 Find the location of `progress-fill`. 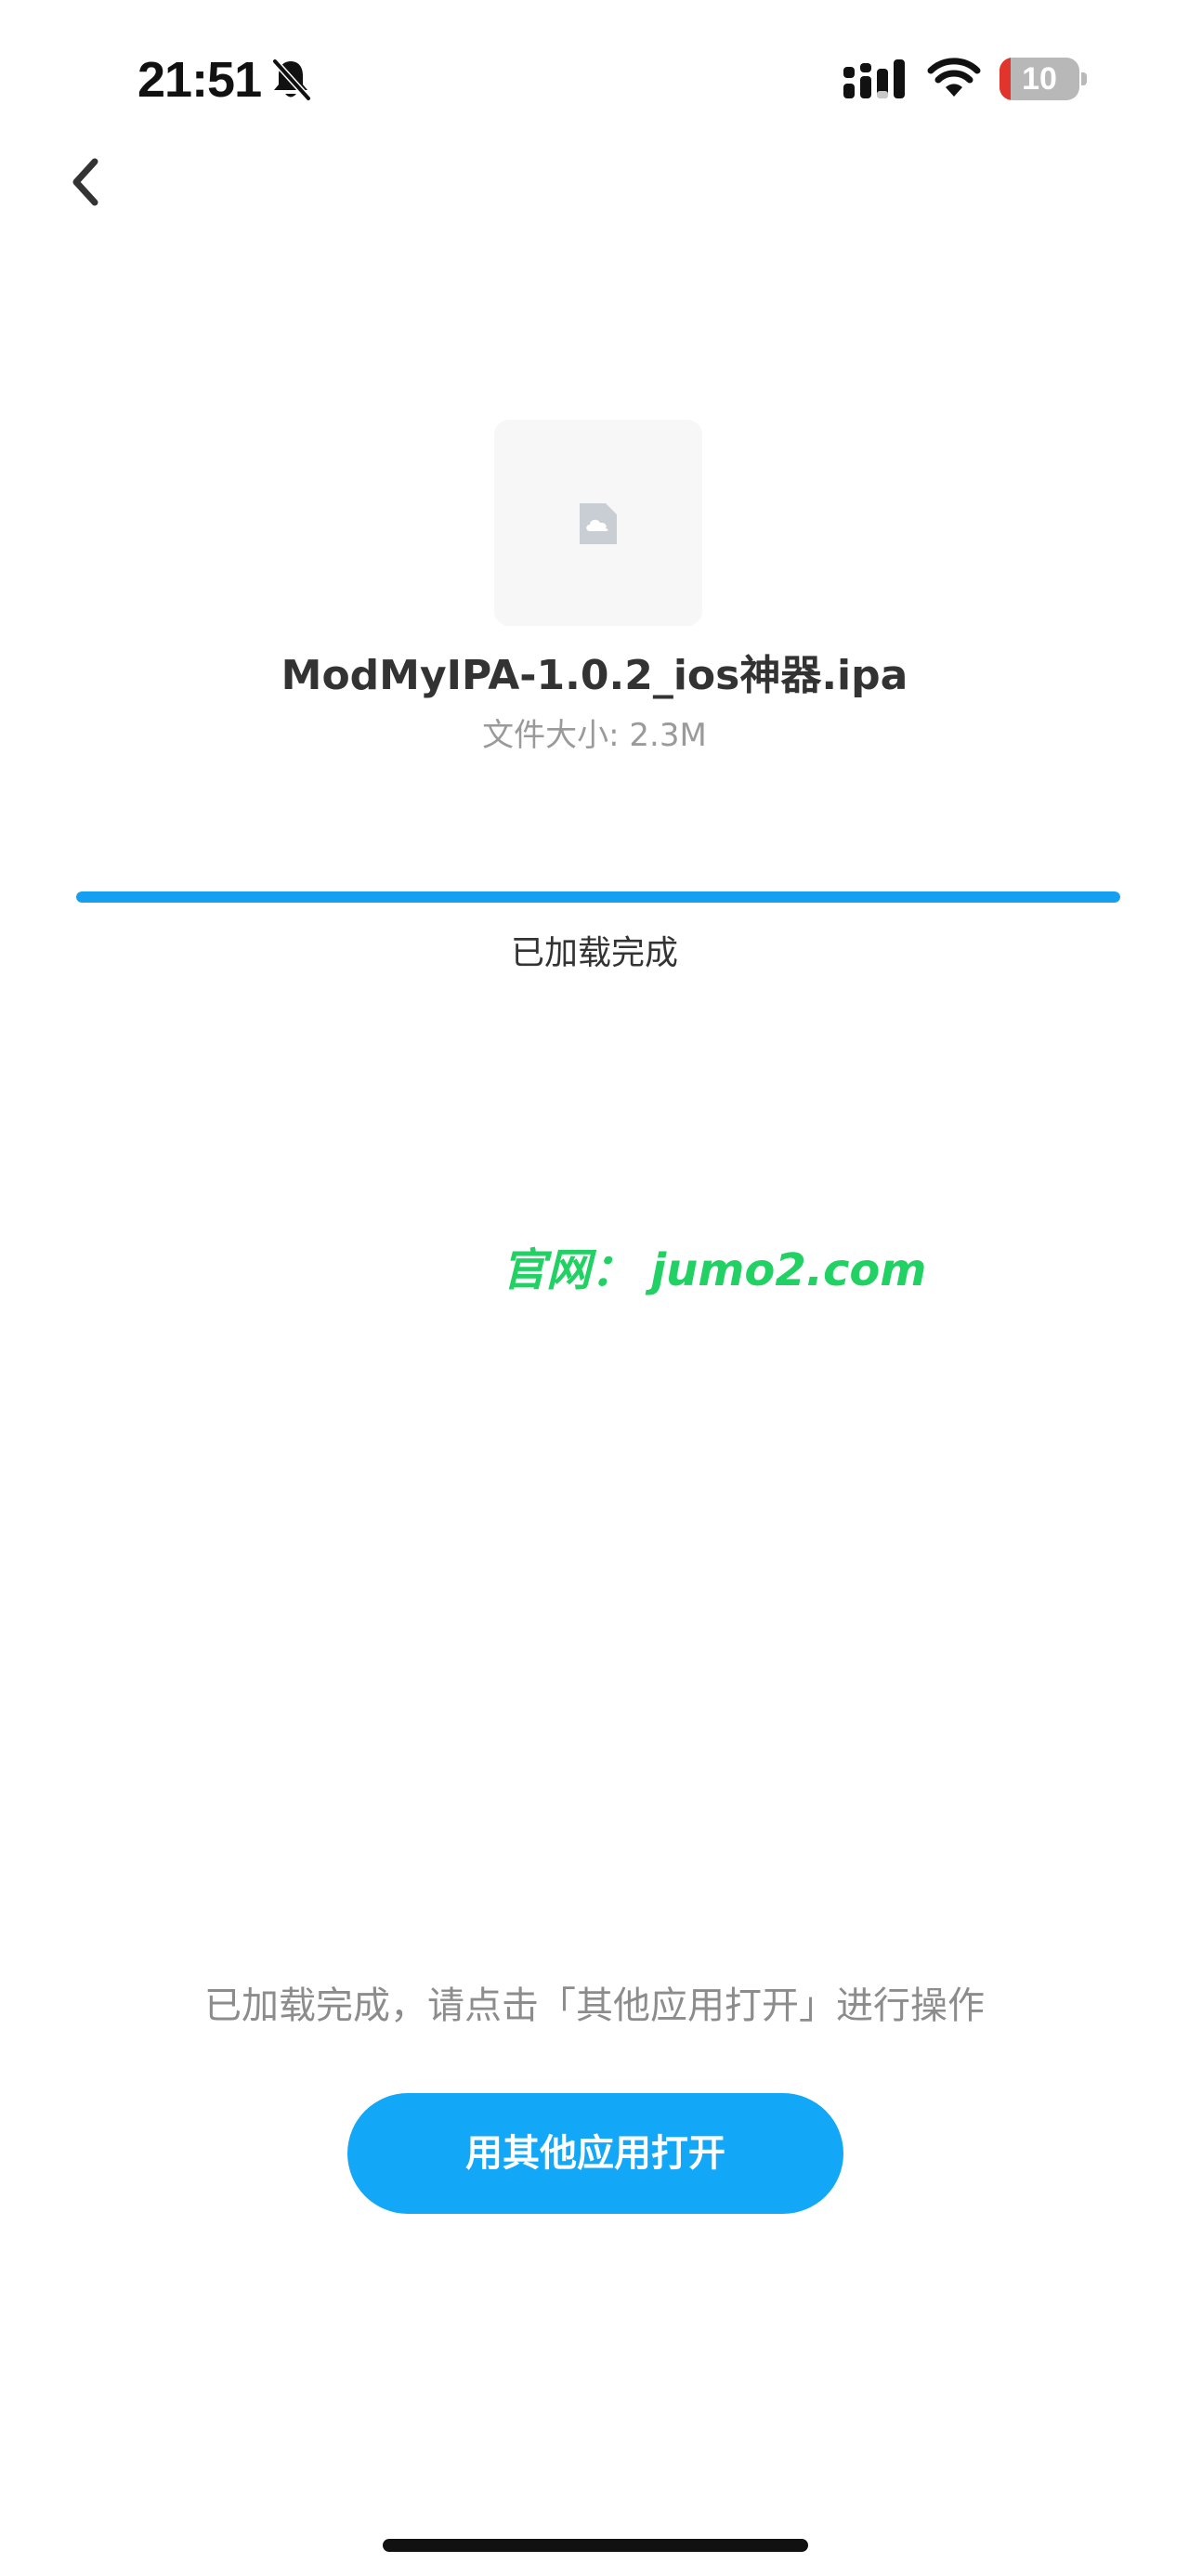

progress-fill is located at coordinates (598, 897).